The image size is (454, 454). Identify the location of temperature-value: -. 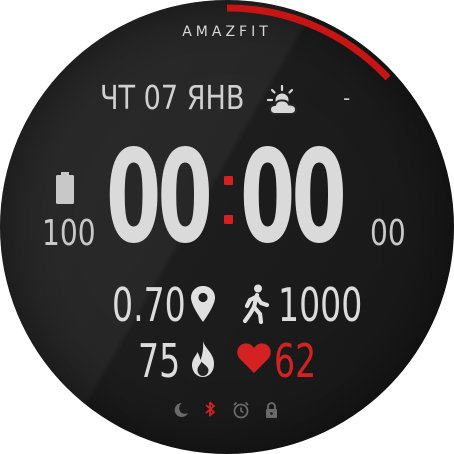
(347, 98).